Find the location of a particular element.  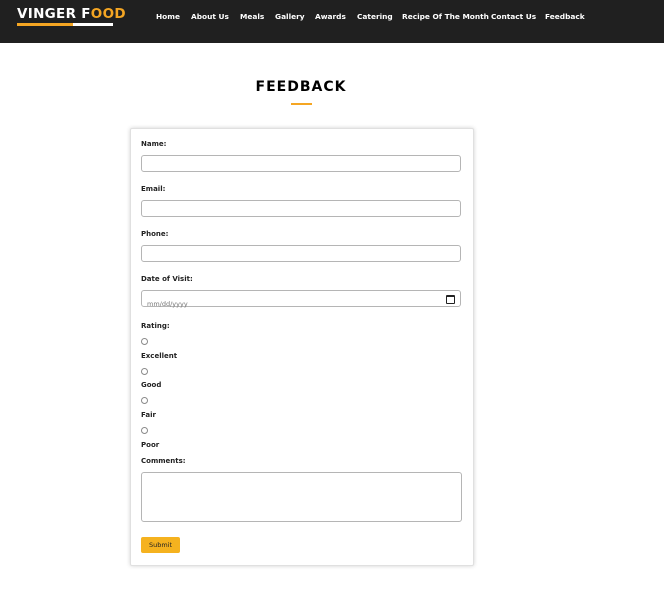

date-of-visit-field: mm/dd/yyyy is located at coordinates (301, 299).